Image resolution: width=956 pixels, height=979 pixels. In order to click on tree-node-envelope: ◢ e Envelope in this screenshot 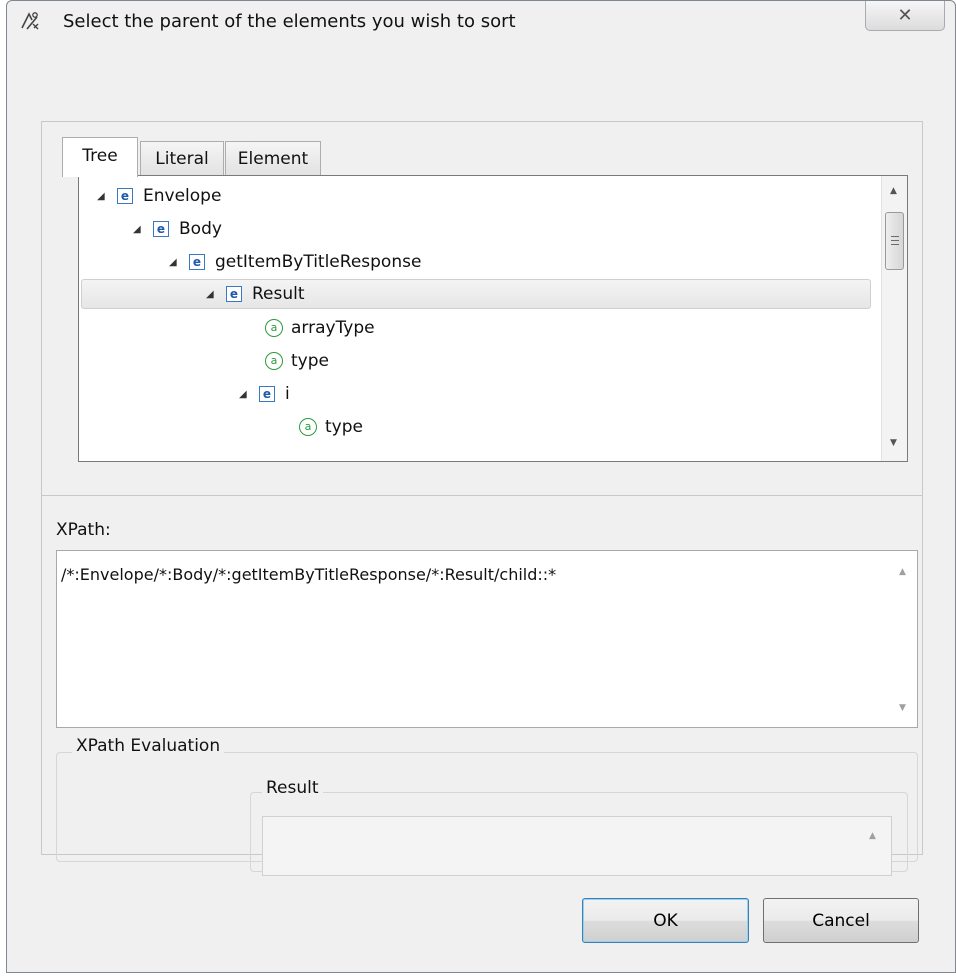, I will do `click(159, 196)`.